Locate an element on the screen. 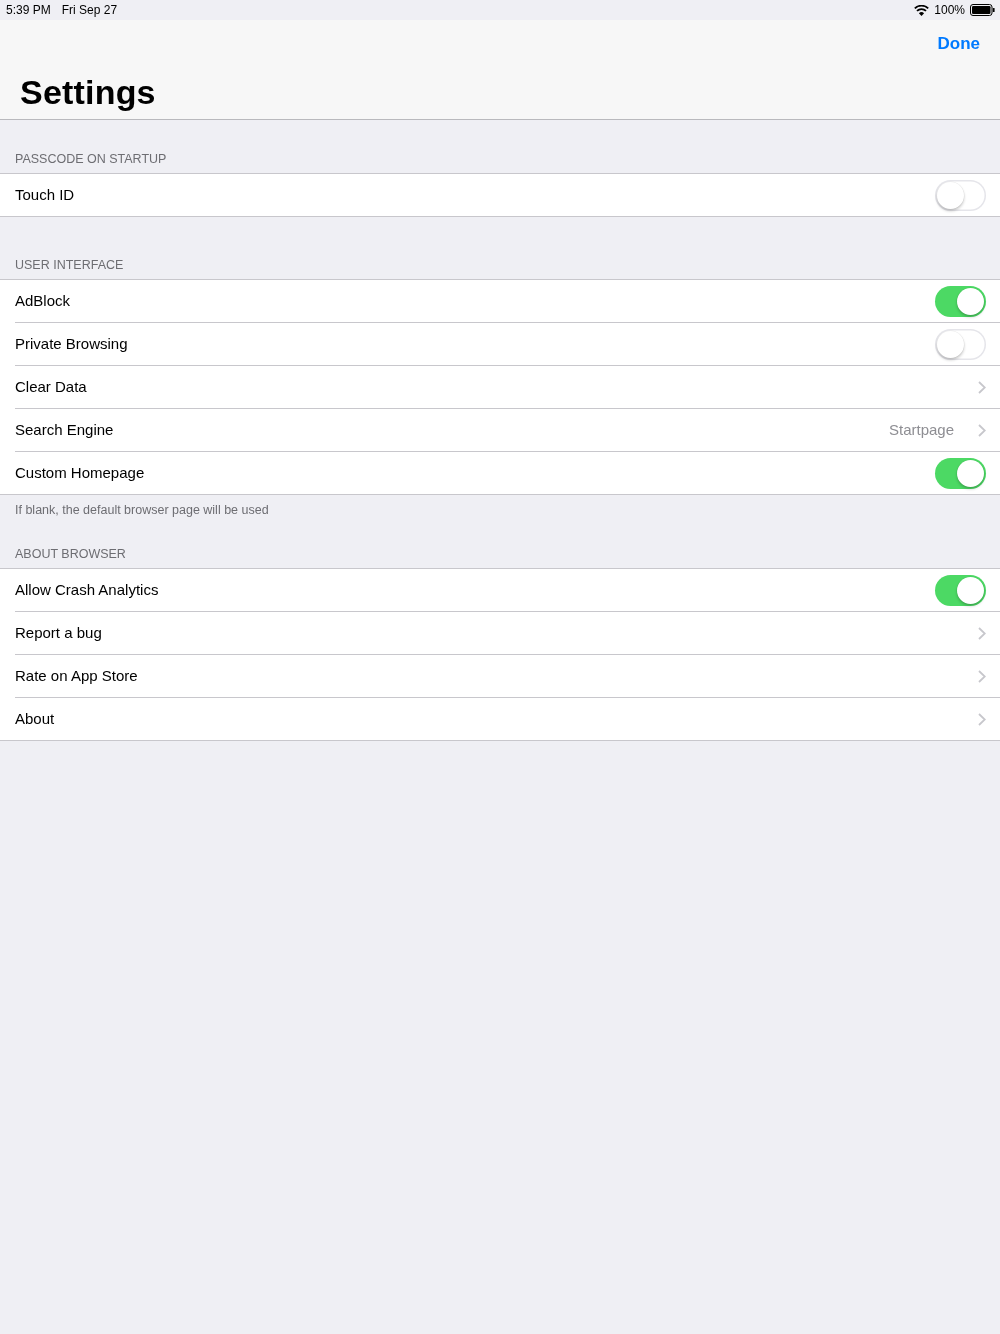 This screenshot has height=1334, width=1000. row-label: AdBlock is located at coordinates (43, 301).